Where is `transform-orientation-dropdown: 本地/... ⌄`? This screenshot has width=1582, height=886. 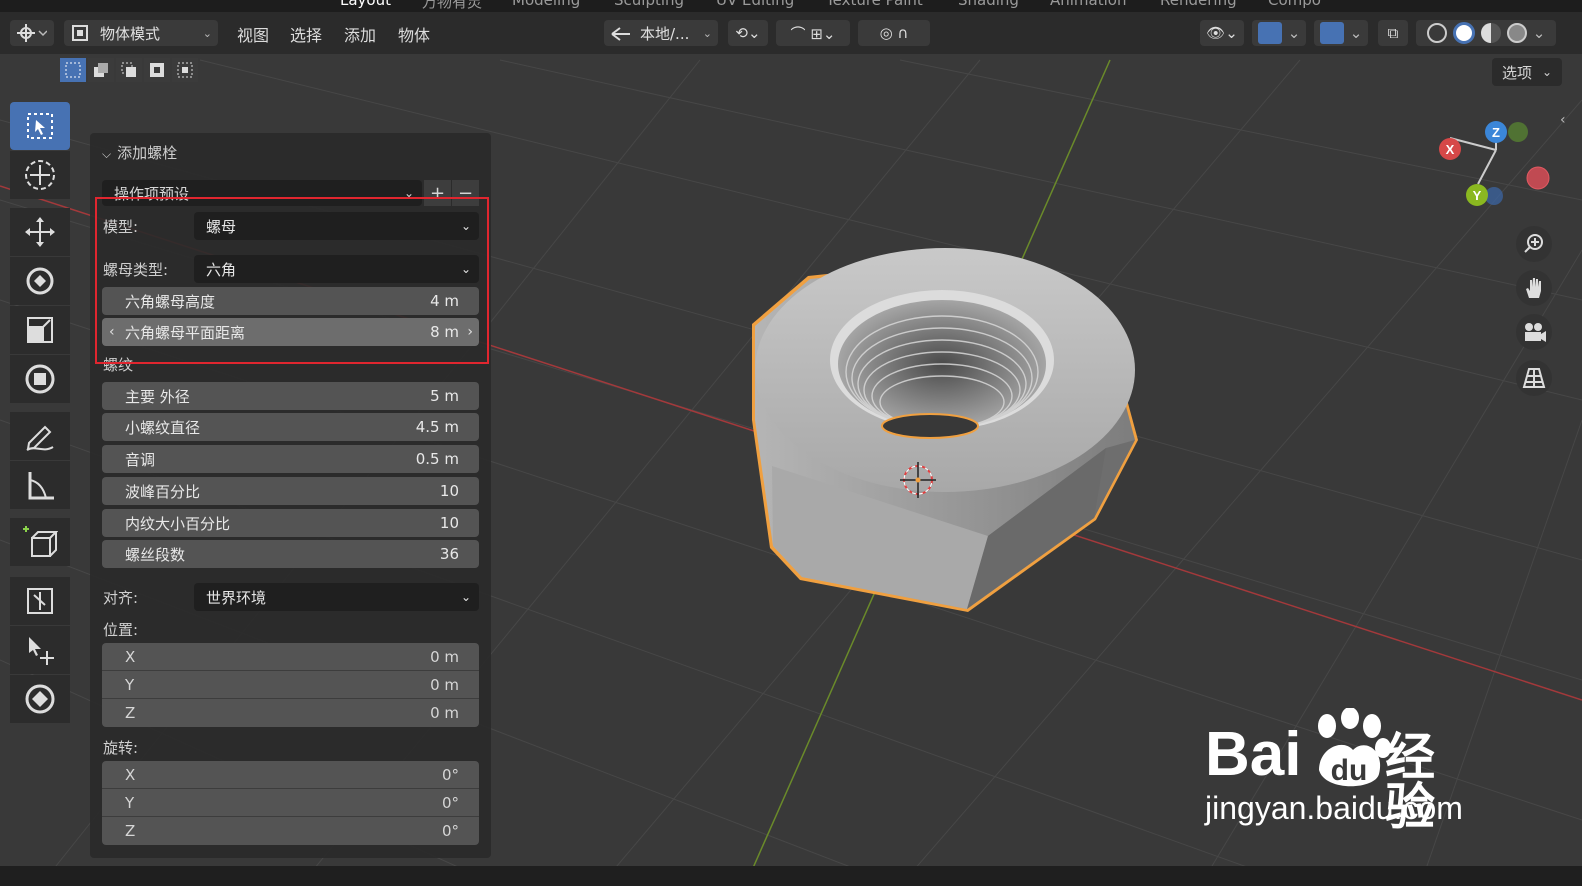 transform-orientation-dropdown: 本地/... ⌄ is located at coordinates (661, 33).